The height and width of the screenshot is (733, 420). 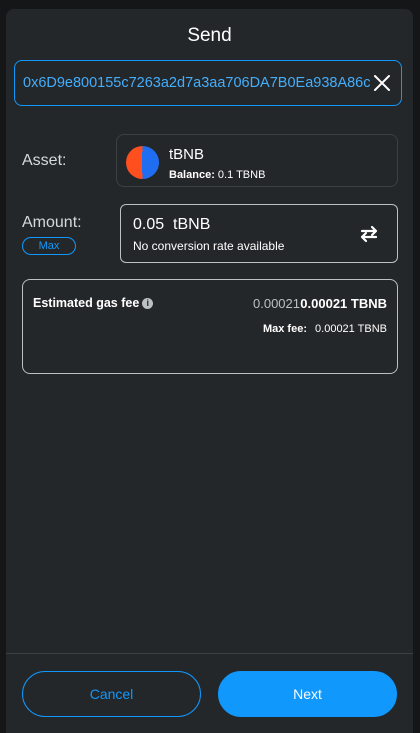 I want to click on amount-value: 0.05 tBNB, so click(x=171, y=225).